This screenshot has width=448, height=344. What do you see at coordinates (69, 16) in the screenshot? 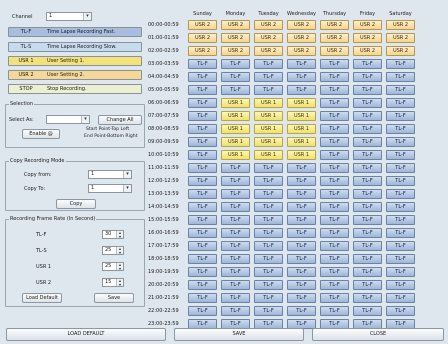
I see `channel-select: 1 ▾` at bounding box center [69, 16].